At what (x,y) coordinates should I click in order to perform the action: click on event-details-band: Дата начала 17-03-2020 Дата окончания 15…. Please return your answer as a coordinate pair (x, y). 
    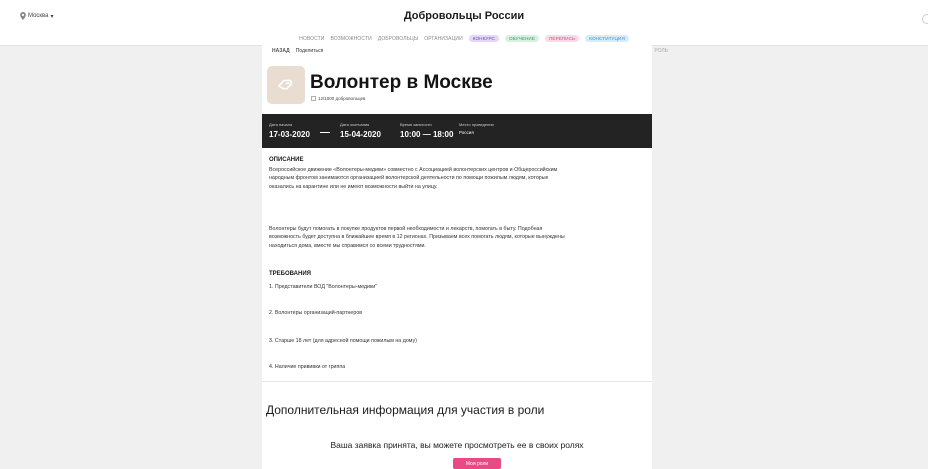
    Looking at the image, I should click on (457, 131).